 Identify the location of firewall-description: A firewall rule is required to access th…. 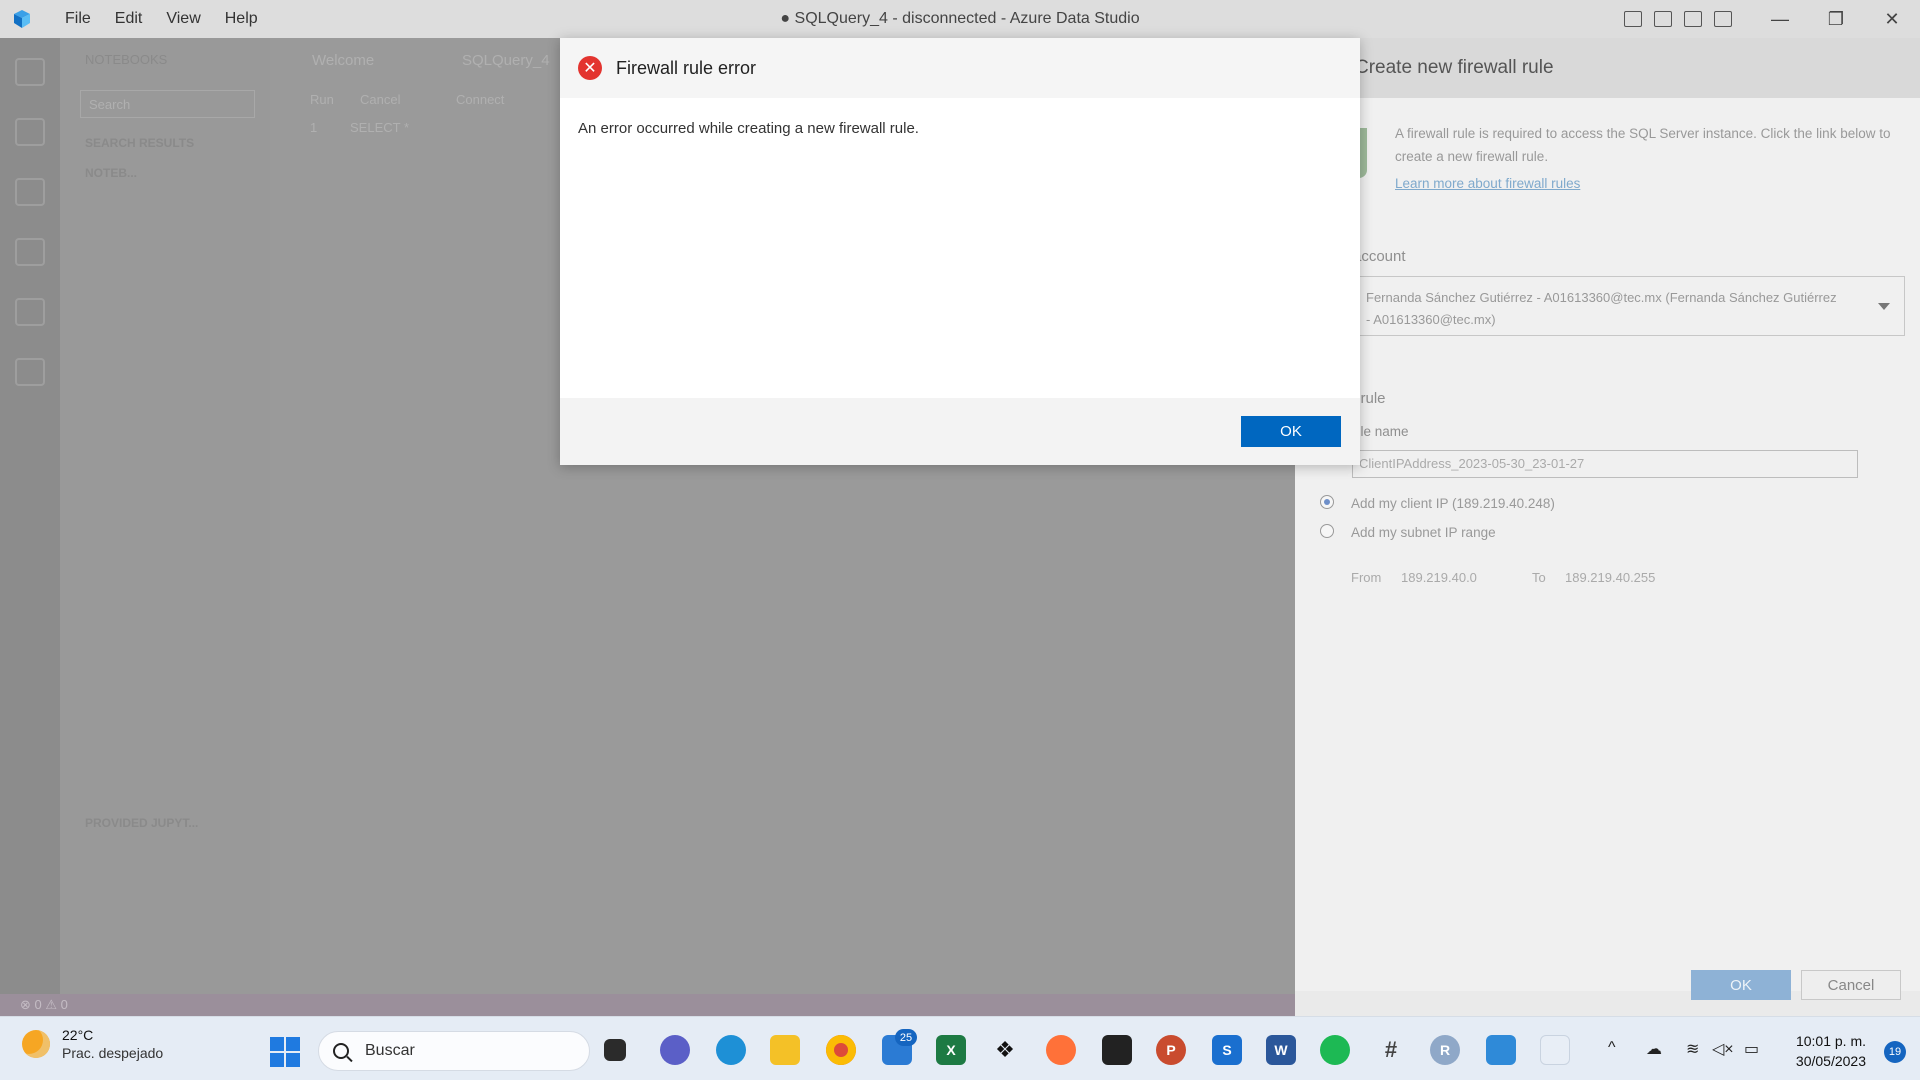
(1643, 145).